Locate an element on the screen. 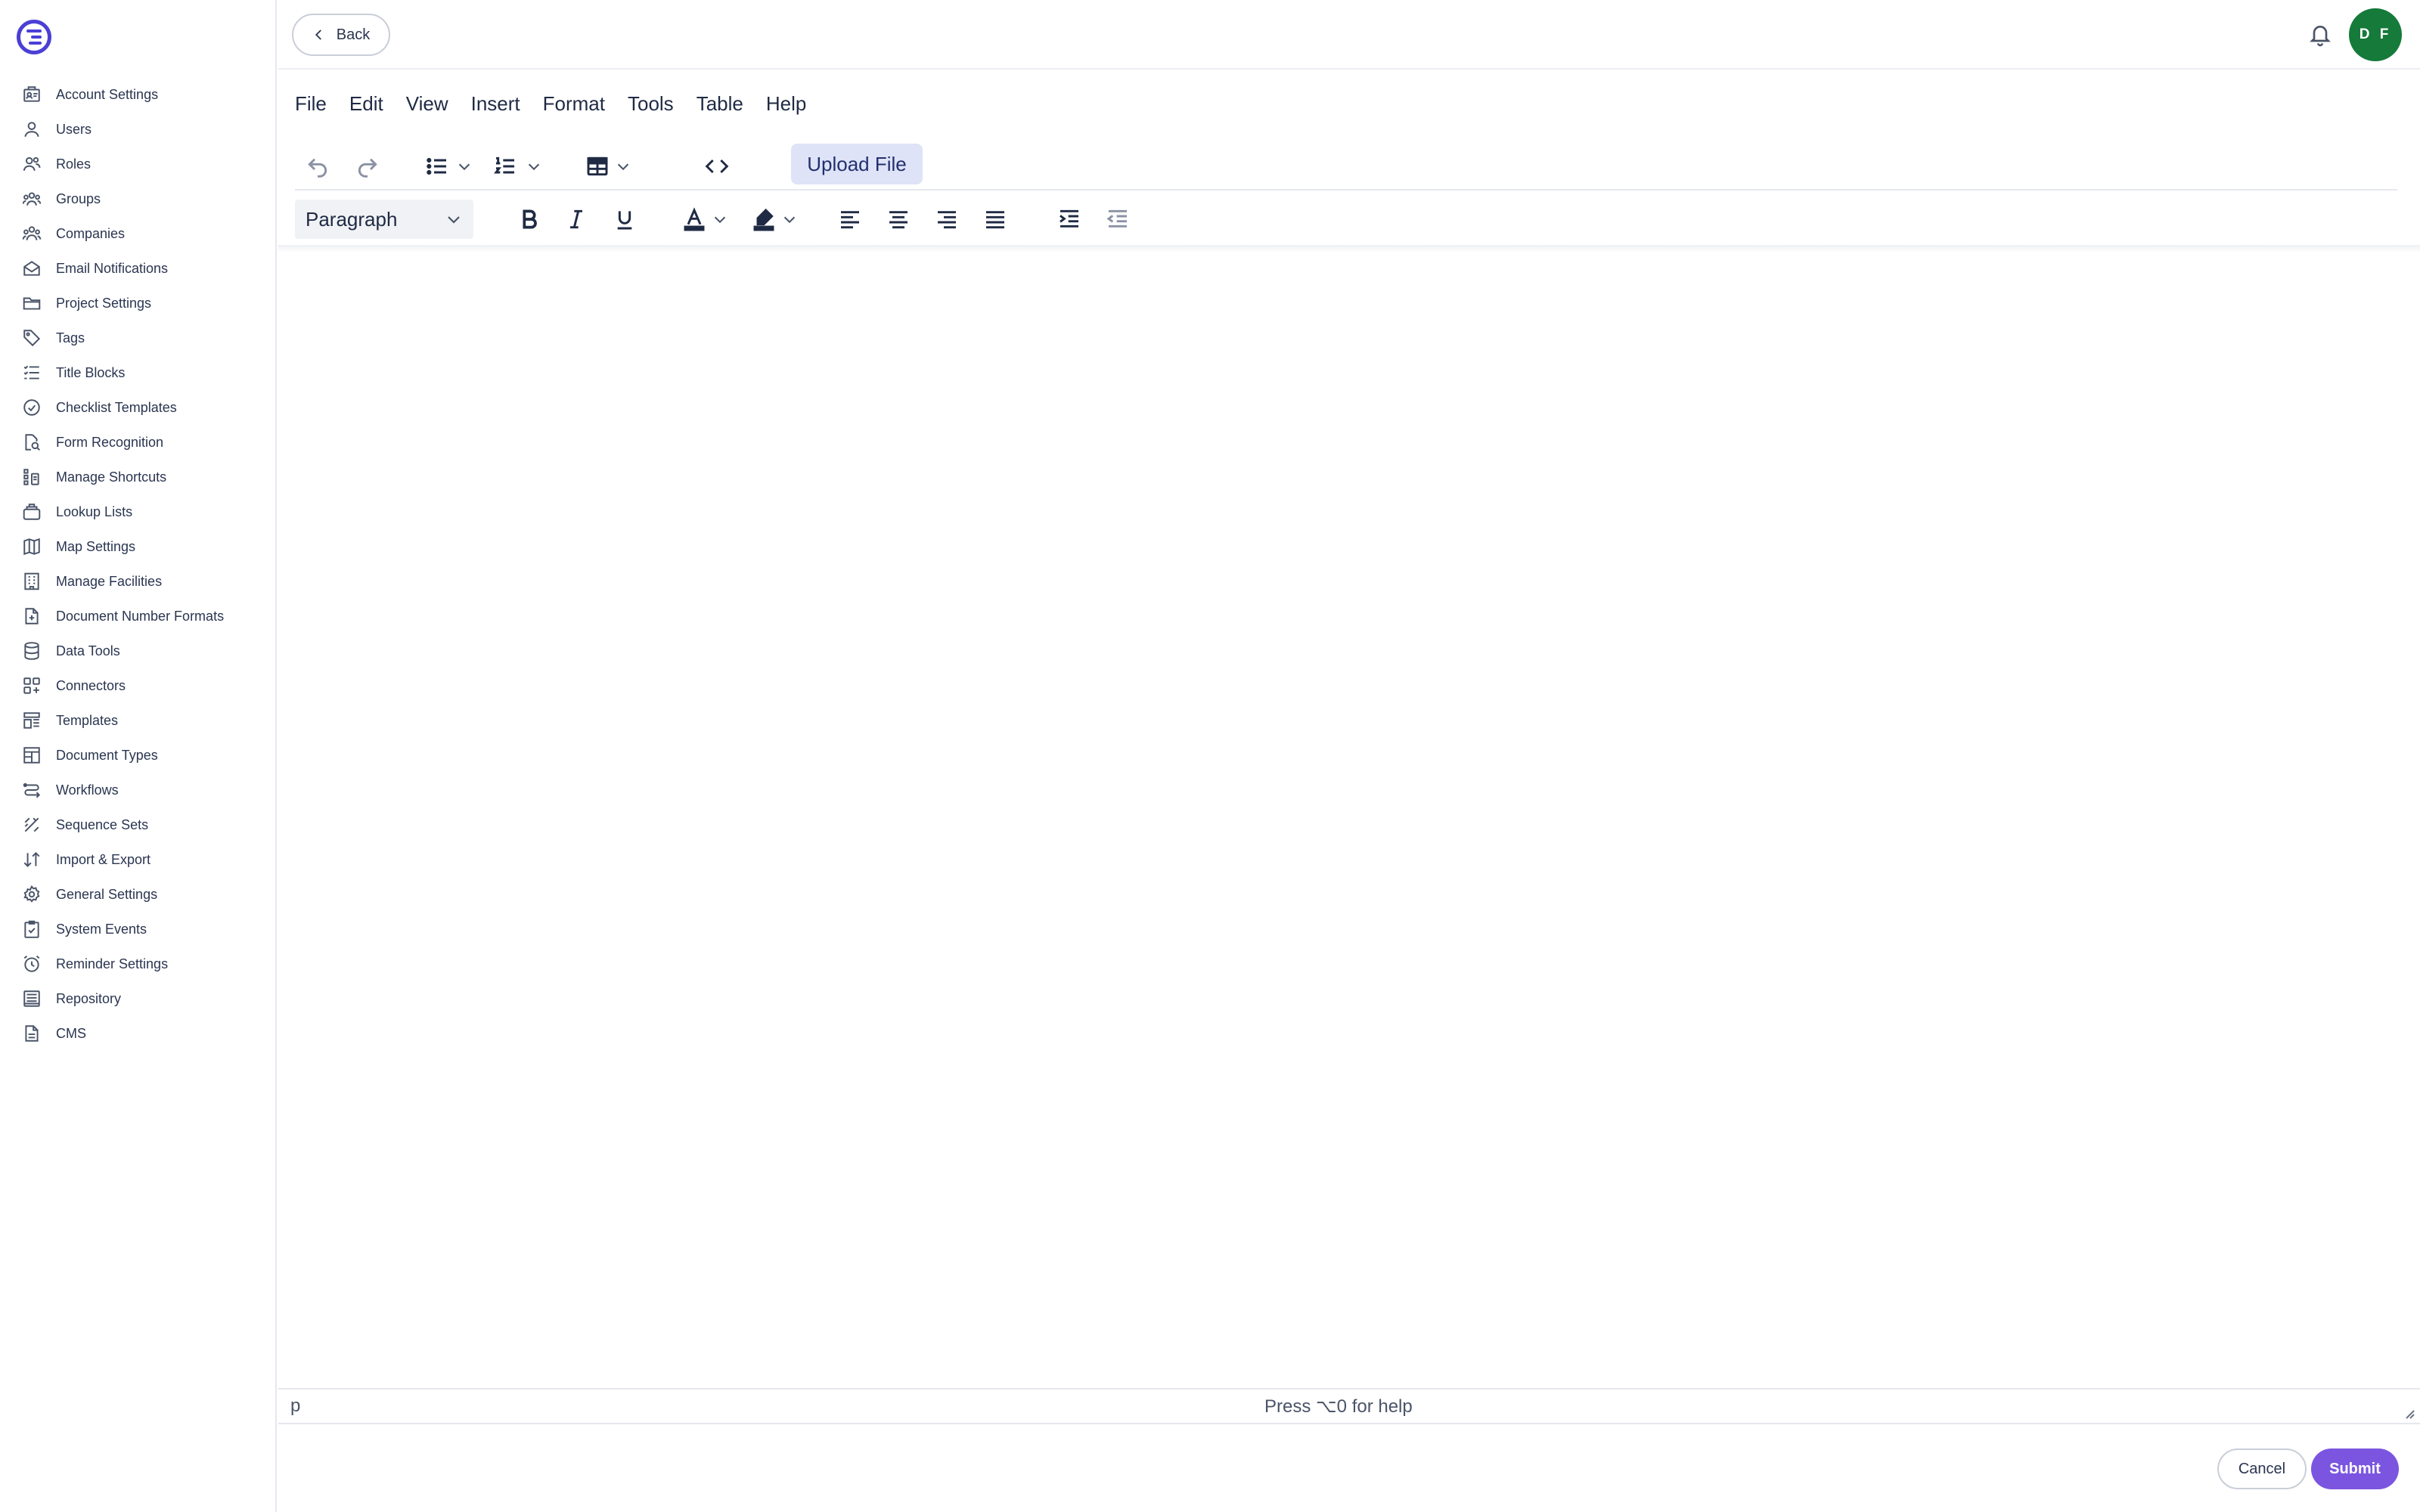  sidebar-item-roles: Roles is located at coordinates (138, 164).